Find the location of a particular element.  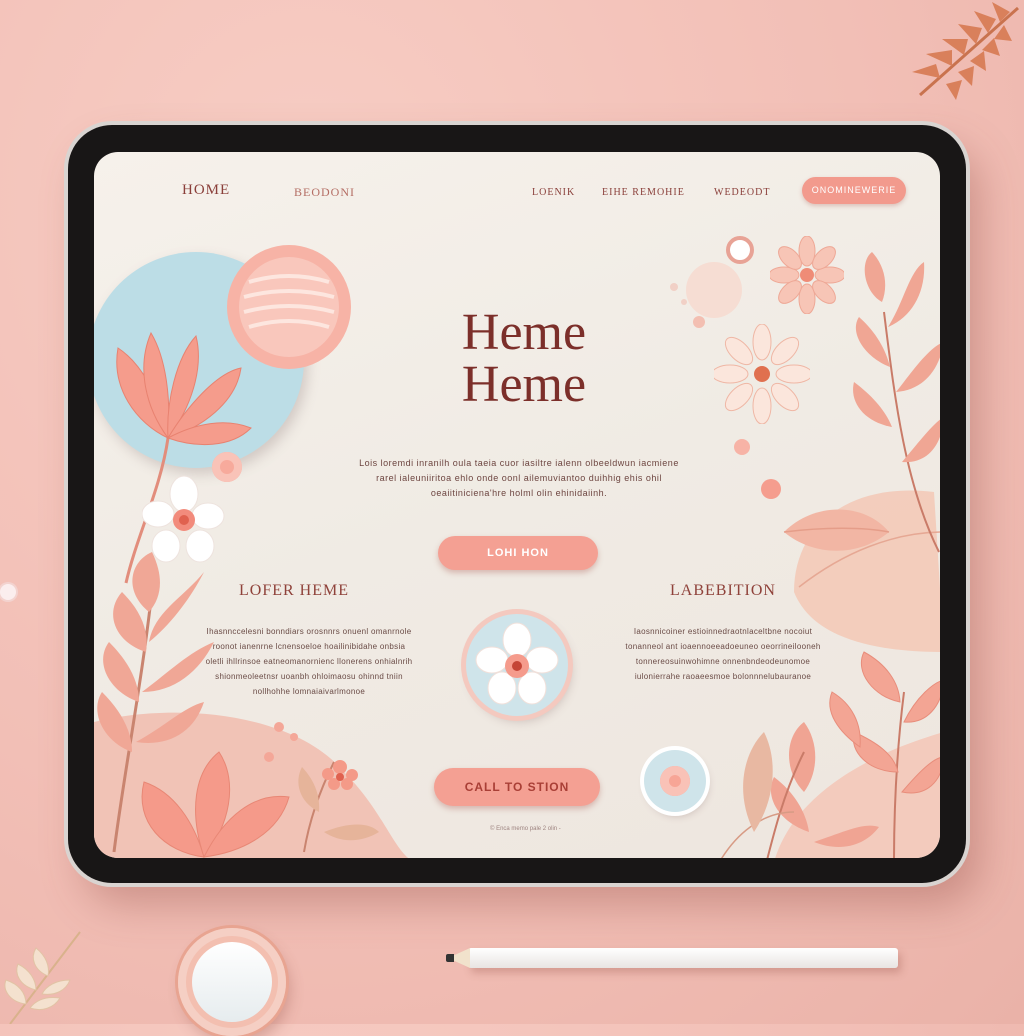

nav-link-4: EIHE REMOHIE is located at coordinates (643, 192).